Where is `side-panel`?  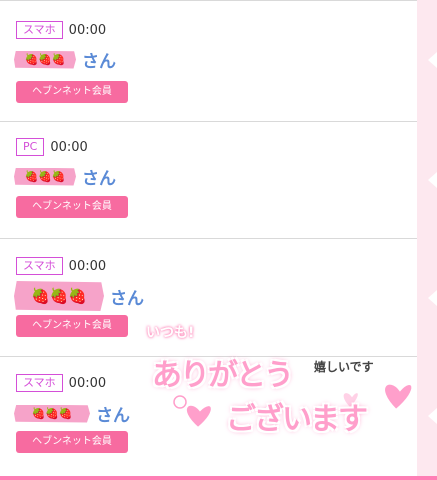 side-panel is located at coordinates (427, 238).